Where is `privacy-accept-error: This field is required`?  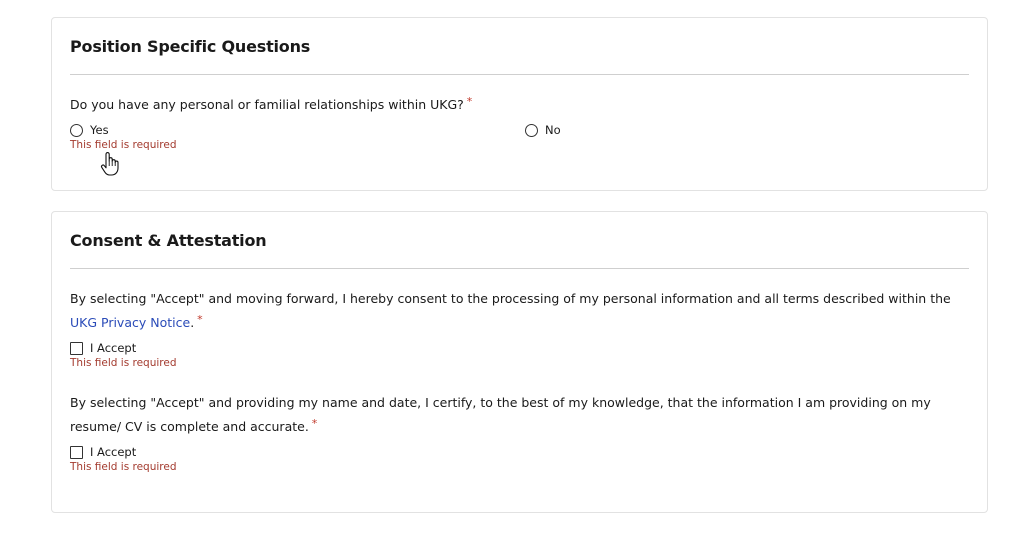
privacy-accept-error: This field is required is located at coordinates (123, 363).